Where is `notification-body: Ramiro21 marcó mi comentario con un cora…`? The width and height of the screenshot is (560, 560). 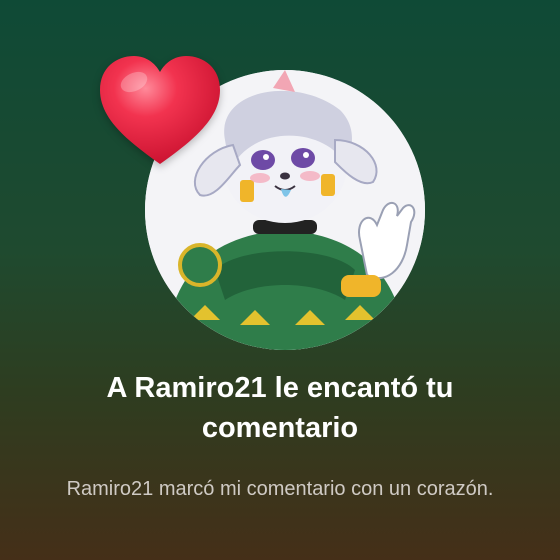 notification-body: Ramiro21 marcó mi comentario con un cora… is located at coordinates (280, 489).